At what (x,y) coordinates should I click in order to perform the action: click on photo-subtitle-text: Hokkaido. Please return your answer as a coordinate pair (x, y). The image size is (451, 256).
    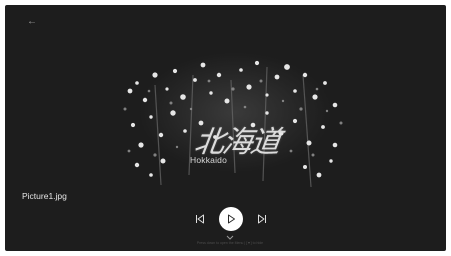
    Looking at the image, I should click on (209, 160).